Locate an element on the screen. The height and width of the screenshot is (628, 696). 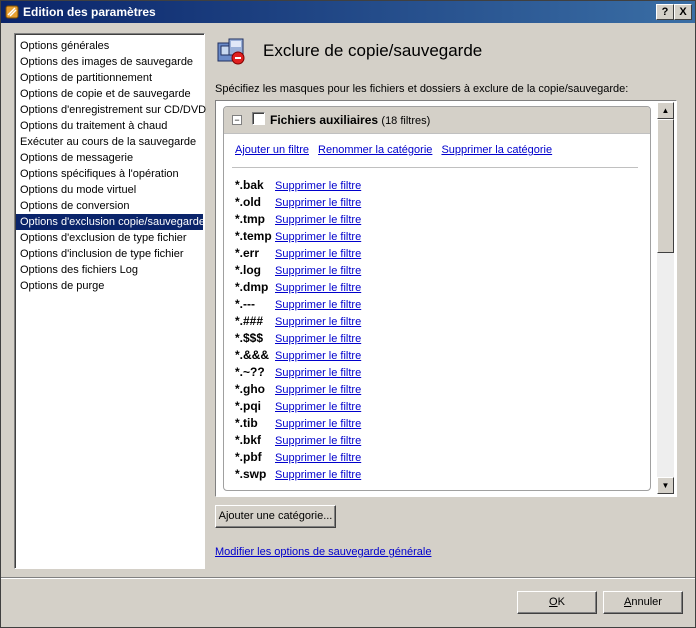
scroll-up-button: ▲ is located at coordinates (665, 110).